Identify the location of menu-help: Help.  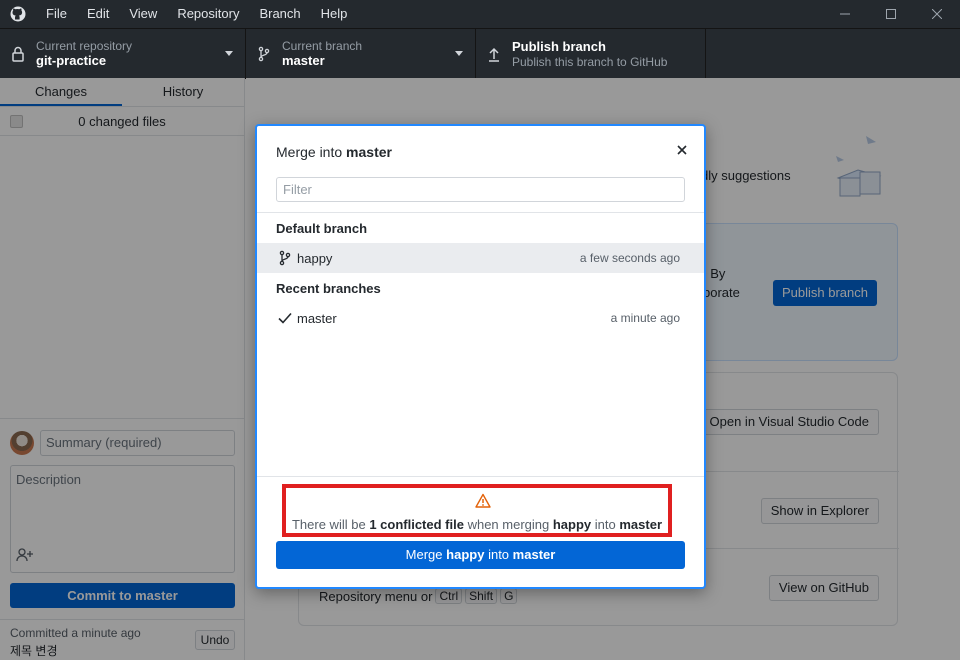
(334, 14).